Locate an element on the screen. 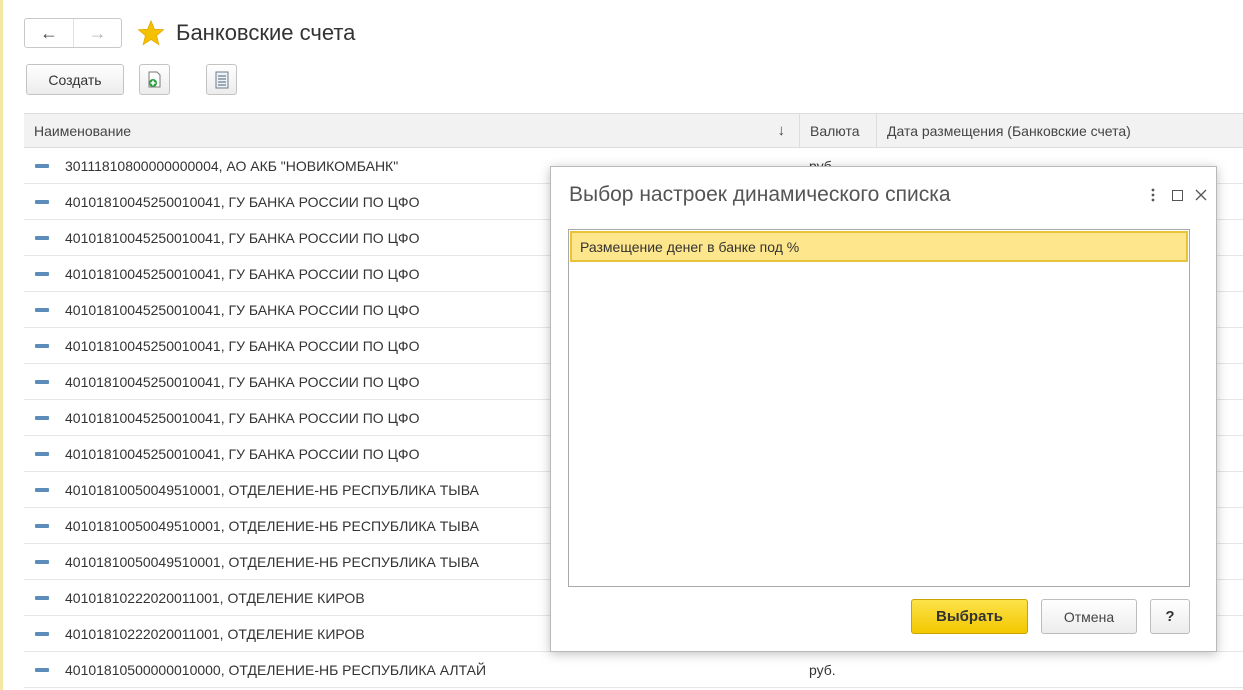 The height and width of the screenshot is (690, 1243). maximize-button is located at coordinates (1177, 195).